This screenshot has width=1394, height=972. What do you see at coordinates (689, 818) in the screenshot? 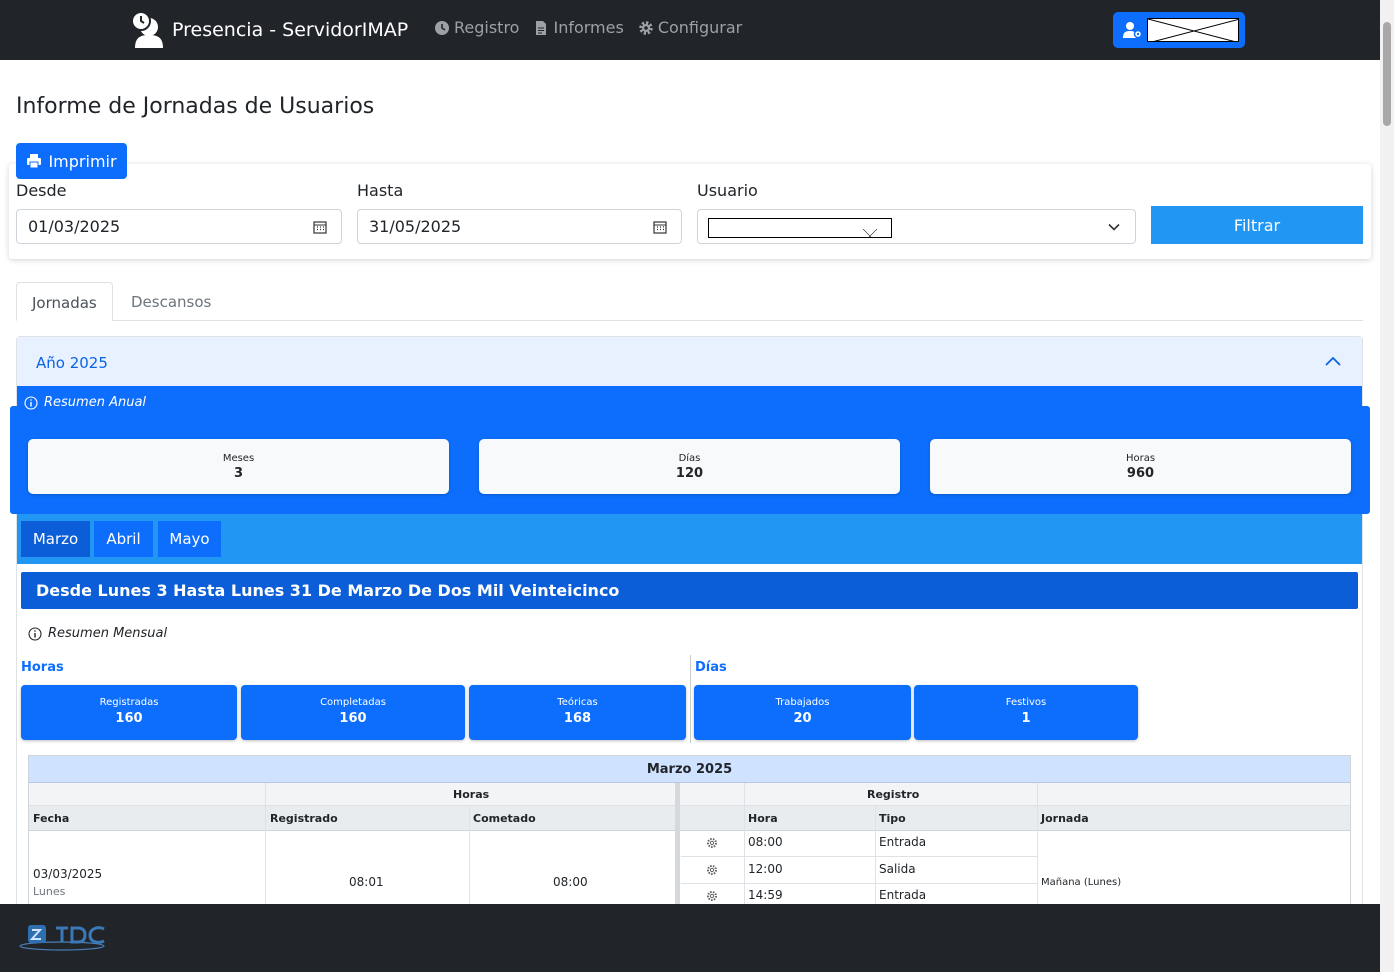
I see `table-header-row` at bounding box center [689, 818].